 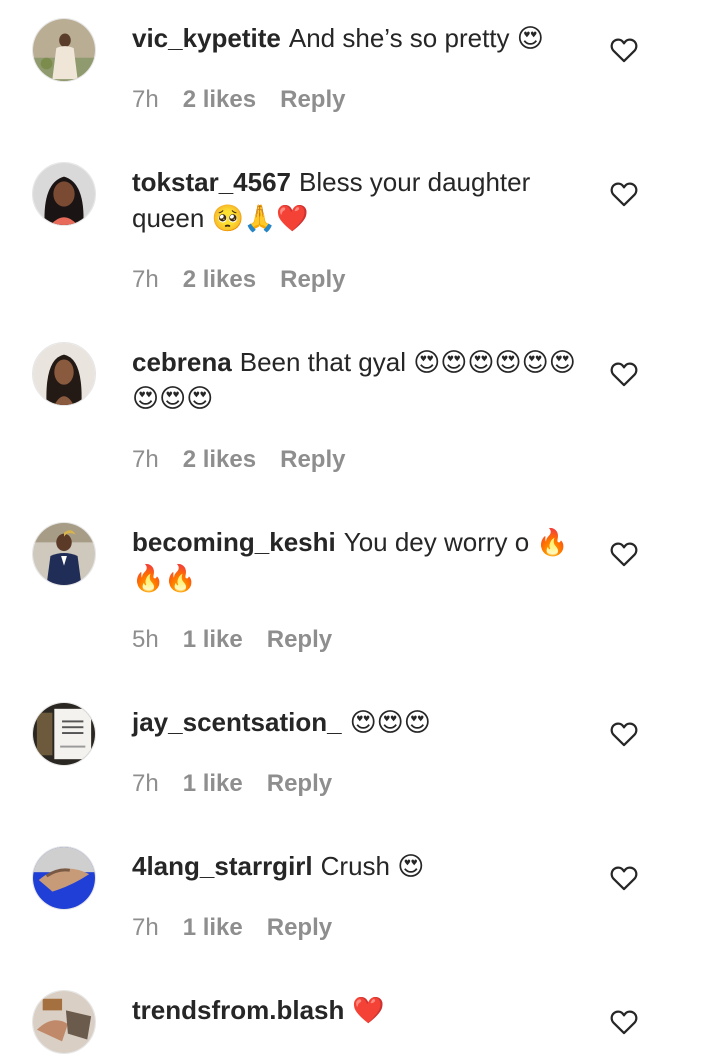 What do you see at coordinates (238, 1010) in the screenshot?
I see `comment-username: trendsfrom.blash` at bounding box center [238, 1010].